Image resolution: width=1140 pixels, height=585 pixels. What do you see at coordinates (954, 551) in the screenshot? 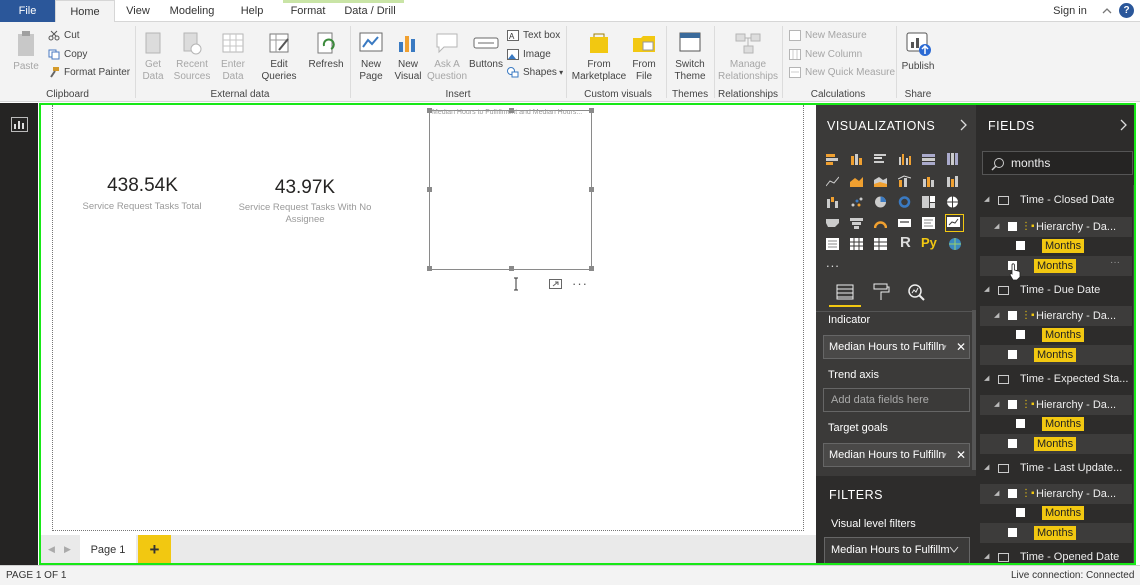
I see `chevron-down-icon` at bounding box center [954, 551].